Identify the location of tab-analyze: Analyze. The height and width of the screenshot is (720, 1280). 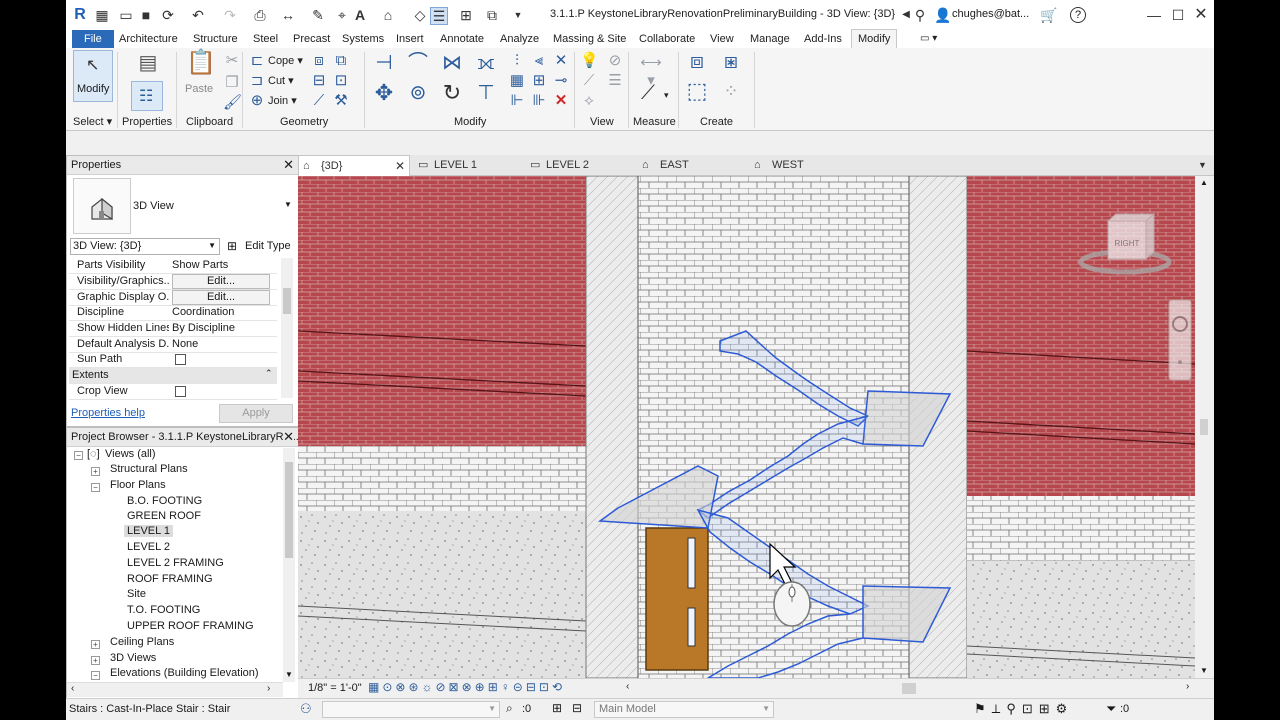
(519, 39).